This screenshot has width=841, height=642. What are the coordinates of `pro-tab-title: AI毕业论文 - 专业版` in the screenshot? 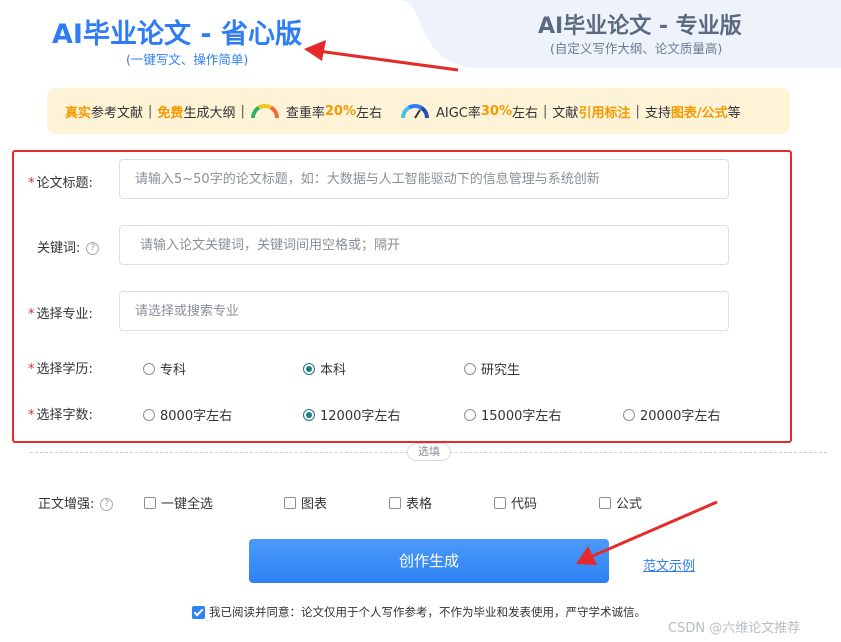 It's located at (640, 26).